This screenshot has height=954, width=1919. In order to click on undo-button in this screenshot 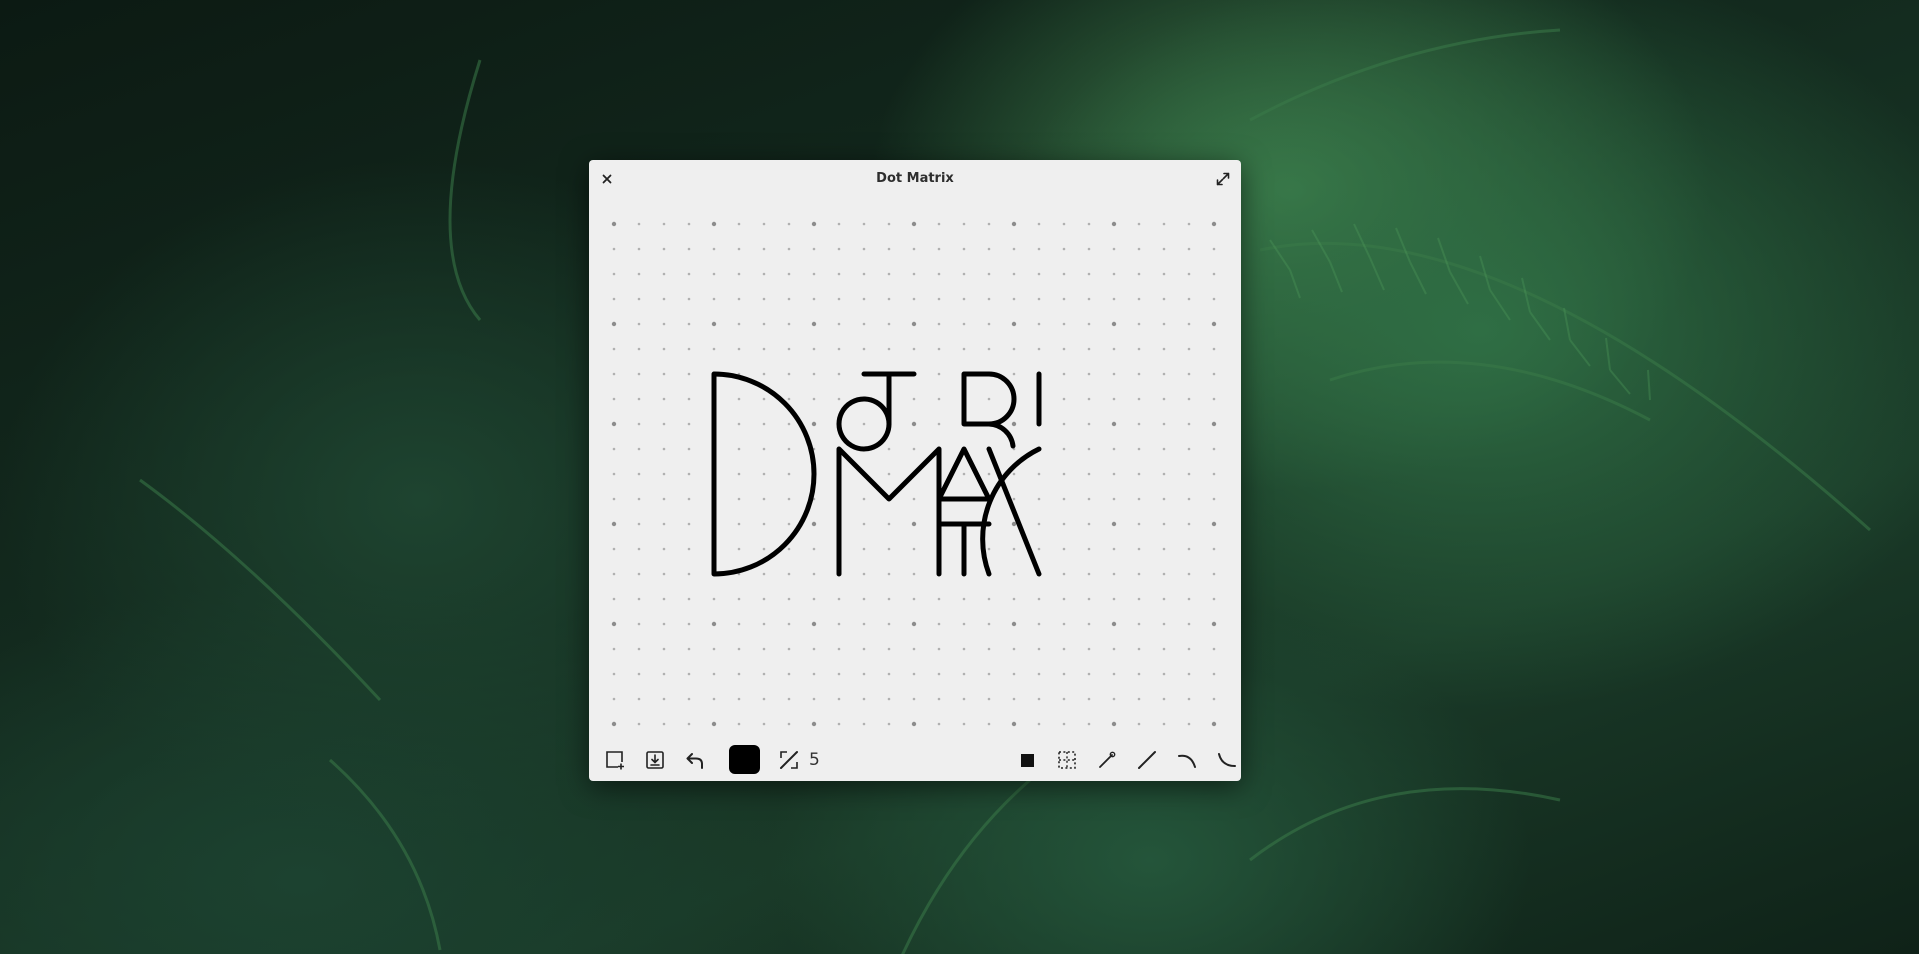, I will do `click(695, 760)`.